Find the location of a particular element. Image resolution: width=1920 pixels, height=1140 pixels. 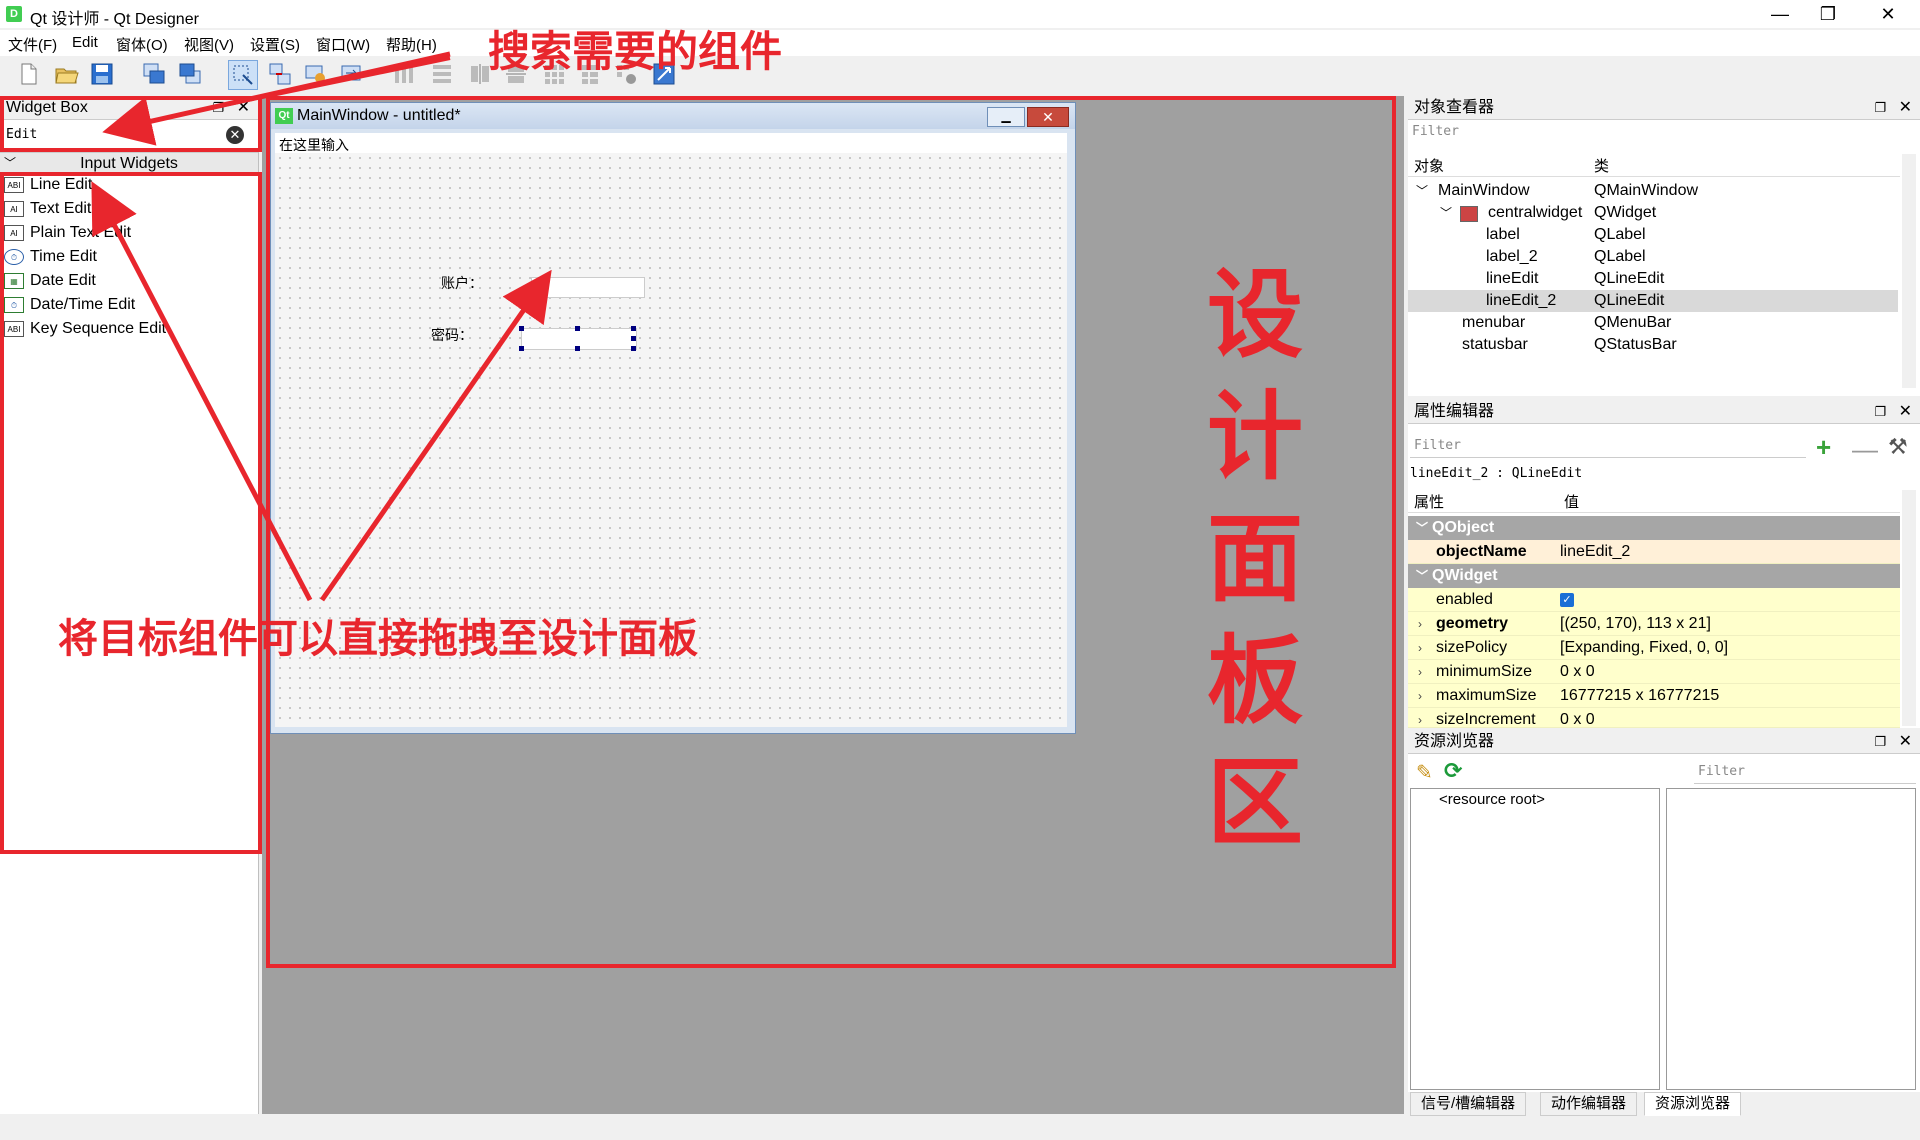

annotation-char: 计 is located at coordinates (1255, 437).